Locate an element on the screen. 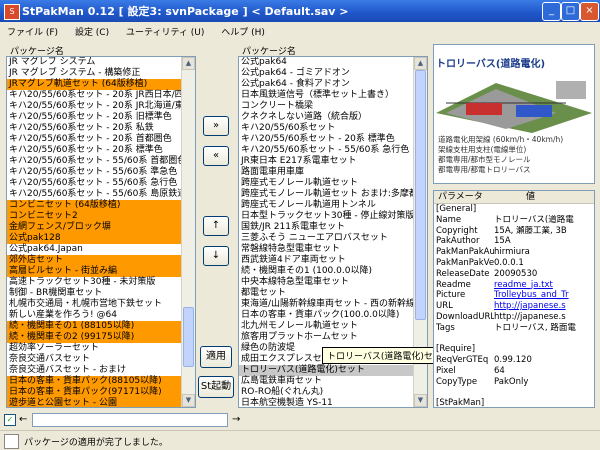 The image size is (600, 450). filter-checkbox: ✓ is located at coordinates (10, 420).